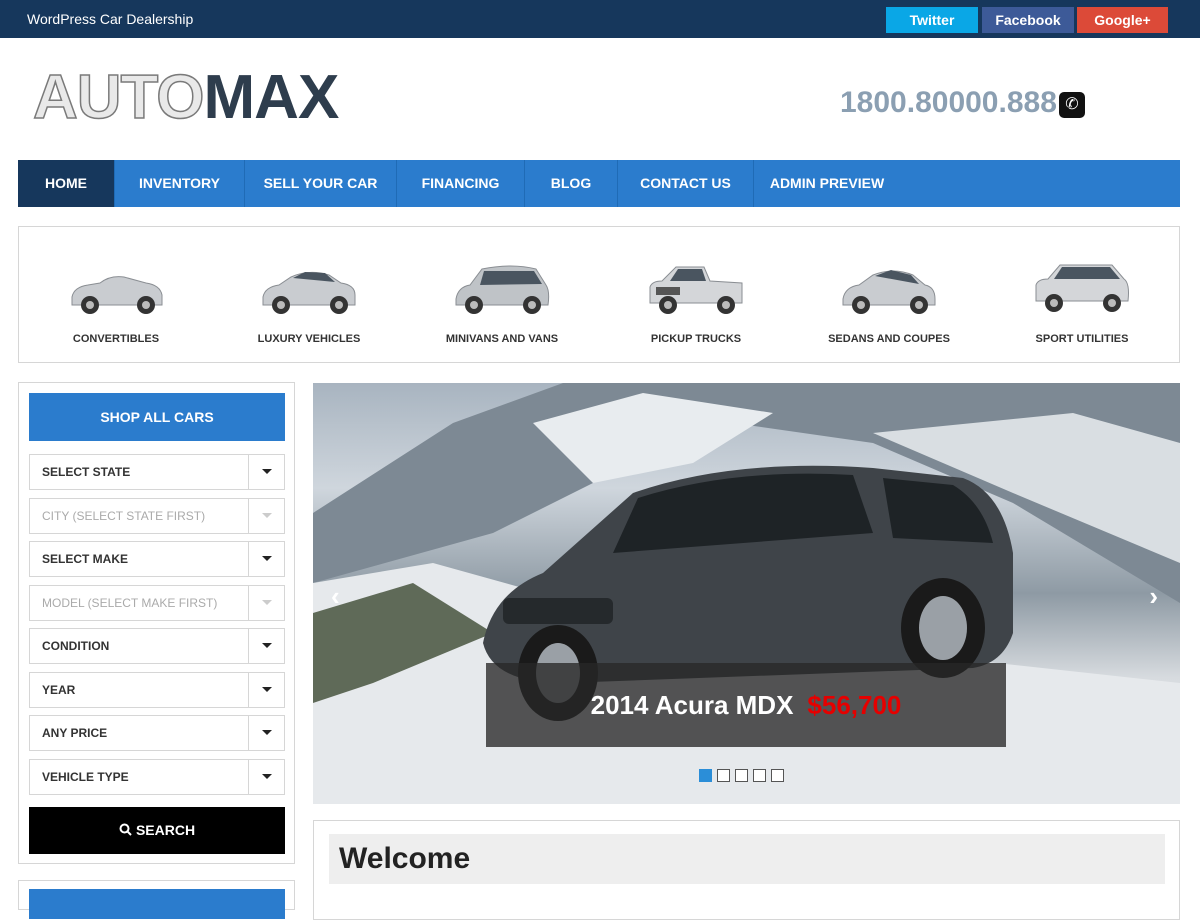 The height and width of the screenshot is (920, 1200). Describe the element at coordinates (125, 829) in the screenshot. I see `search-icon` at that location.